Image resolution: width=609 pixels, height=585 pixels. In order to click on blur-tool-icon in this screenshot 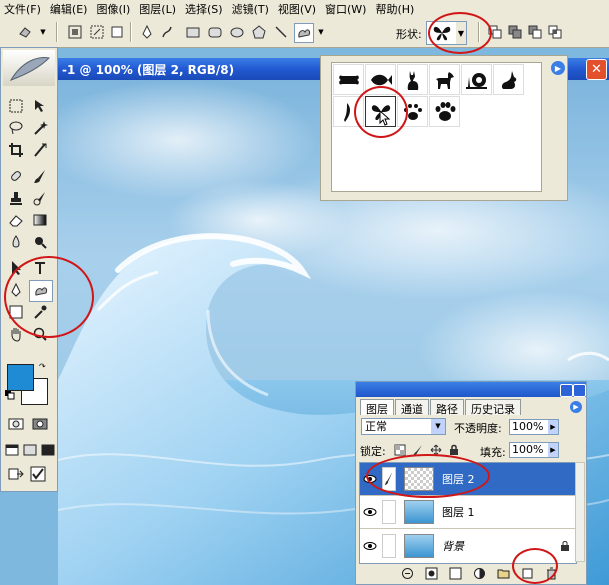, I will do `click(16, 242)`.